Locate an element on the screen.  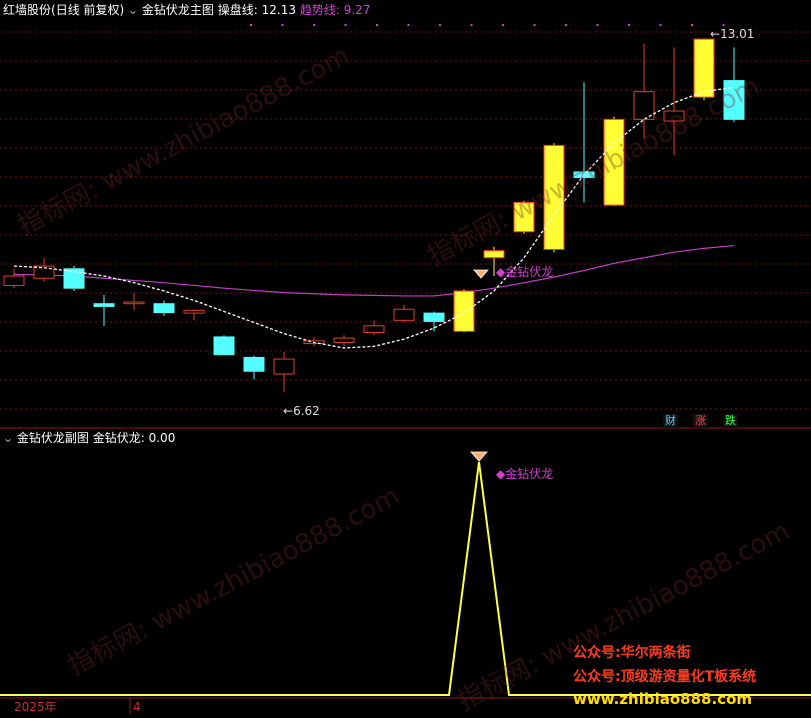
signal-text-sub: 金钻伏龙 is located at coordinates (529, 474).